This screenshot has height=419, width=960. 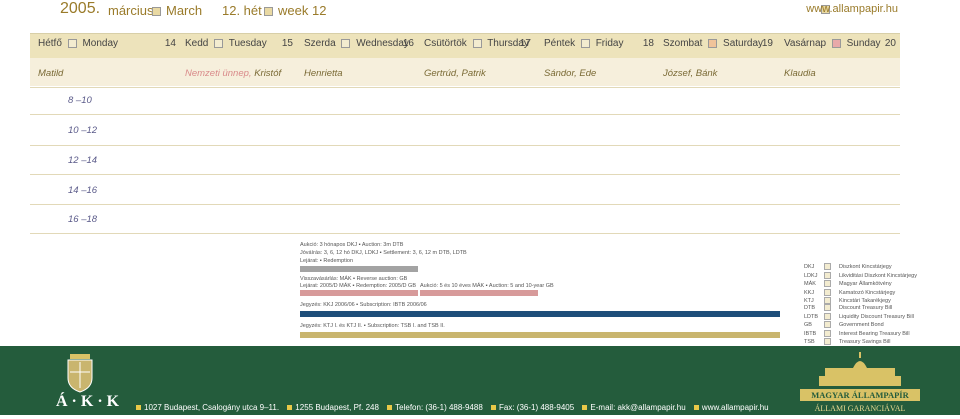 What do you see at coordinates (51, 73) in the screenshot?
I see `nameday-monday: Matild` at bounding box center [51, 73].